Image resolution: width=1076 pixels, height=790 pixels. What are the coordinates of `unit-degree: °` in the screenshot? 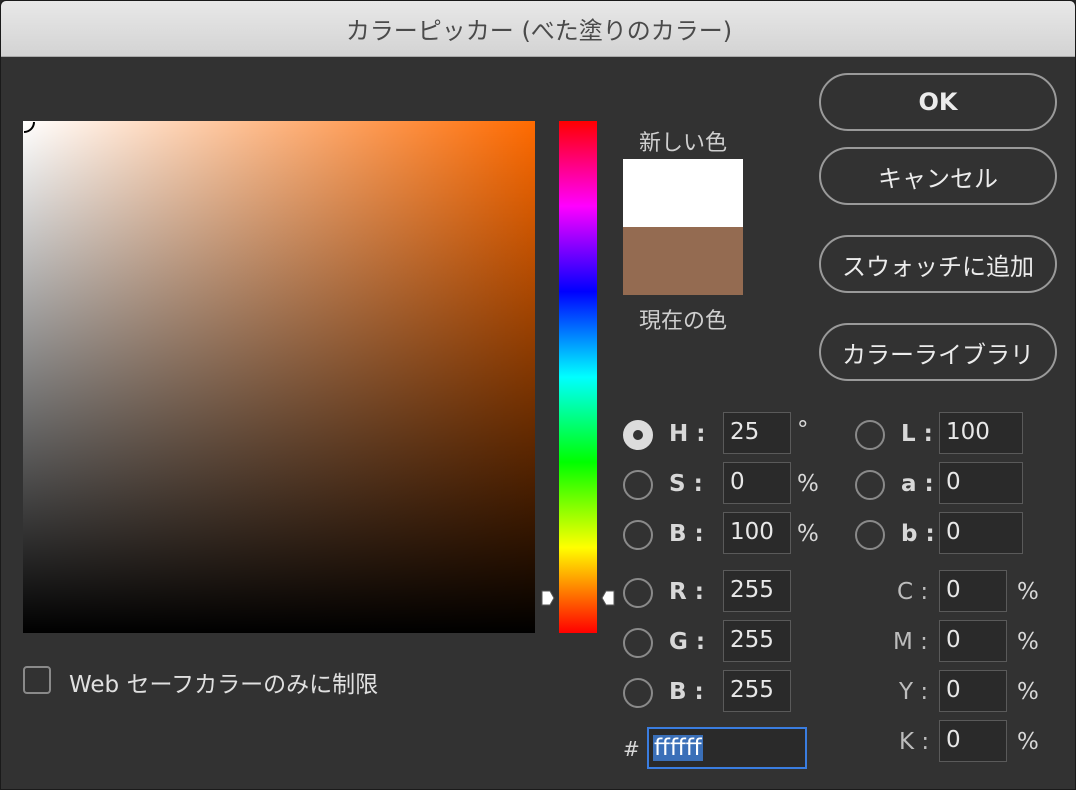 It's located at (803, 430).